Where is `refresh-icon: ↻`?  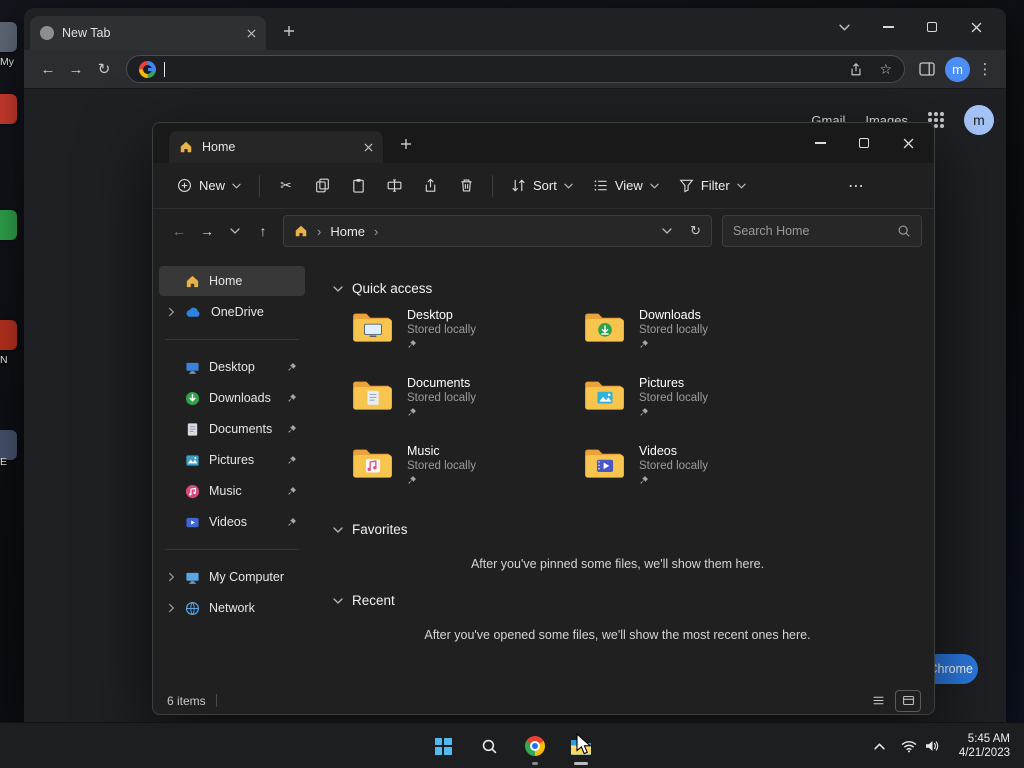 refresh-icon: ↻ is located at coordinates (695, 231).